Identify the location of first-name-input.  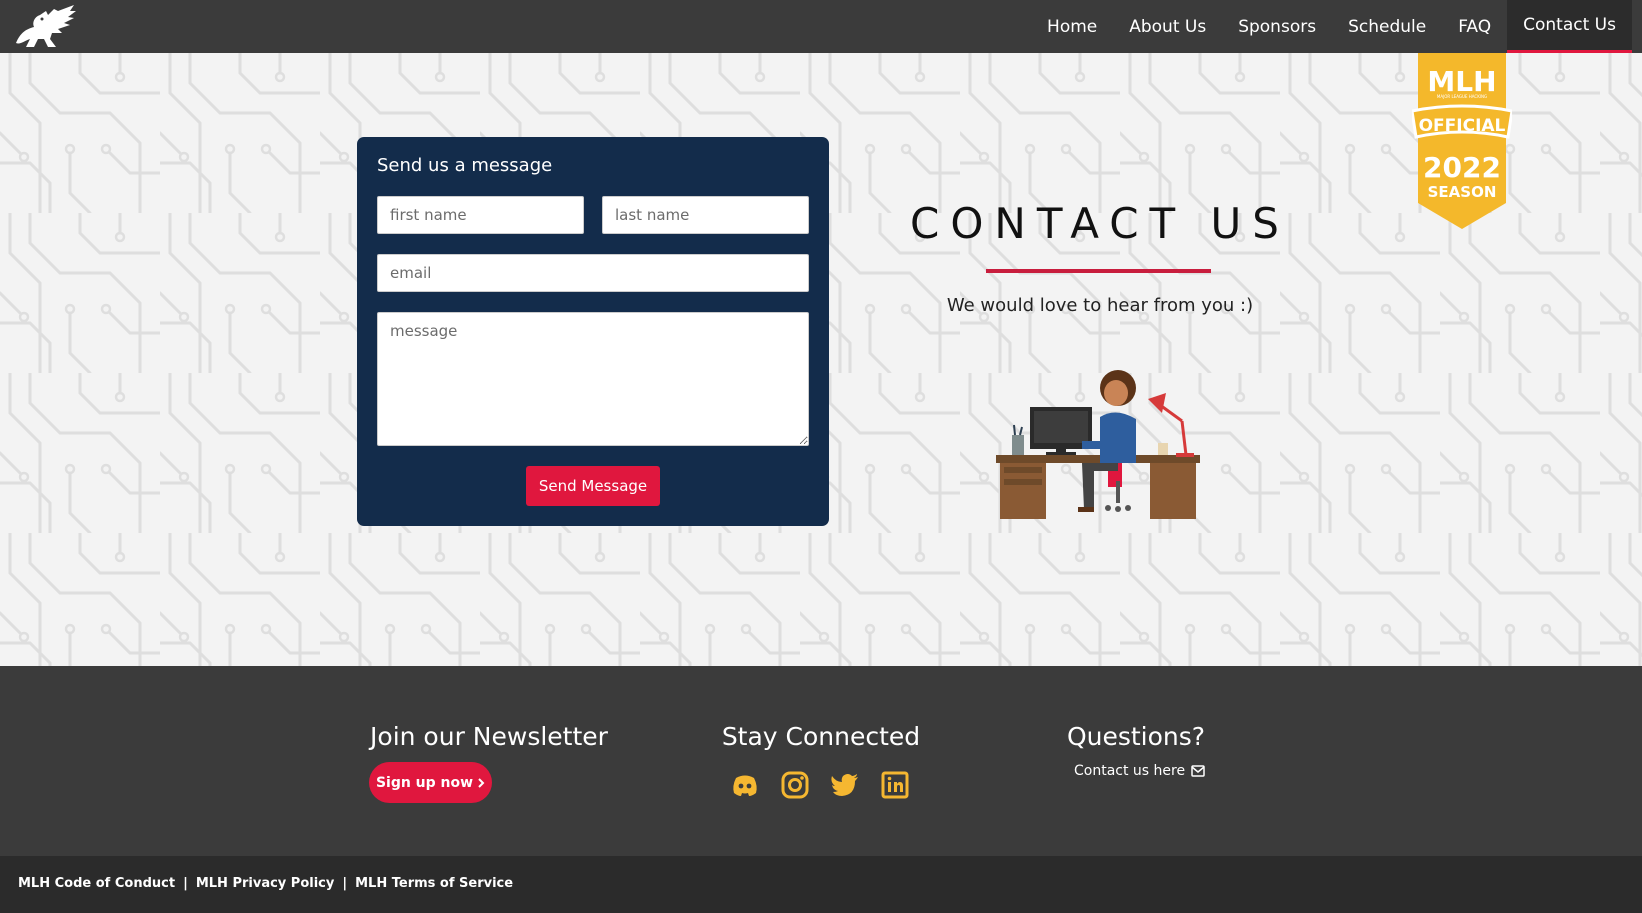
(480, 215).